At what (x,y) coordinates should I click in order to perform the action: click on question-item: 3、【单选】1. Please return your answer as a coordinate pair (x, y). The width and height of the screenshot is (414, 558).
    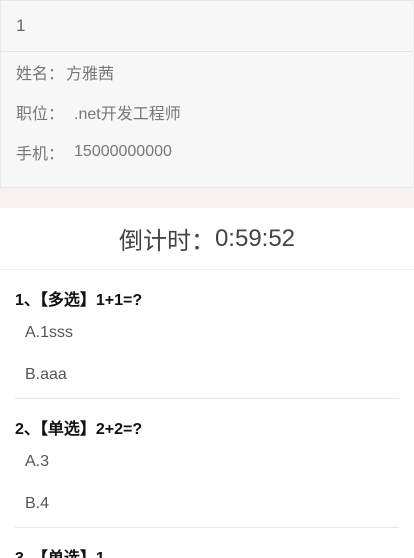
    Looking at the image, I should click on (207, 543).